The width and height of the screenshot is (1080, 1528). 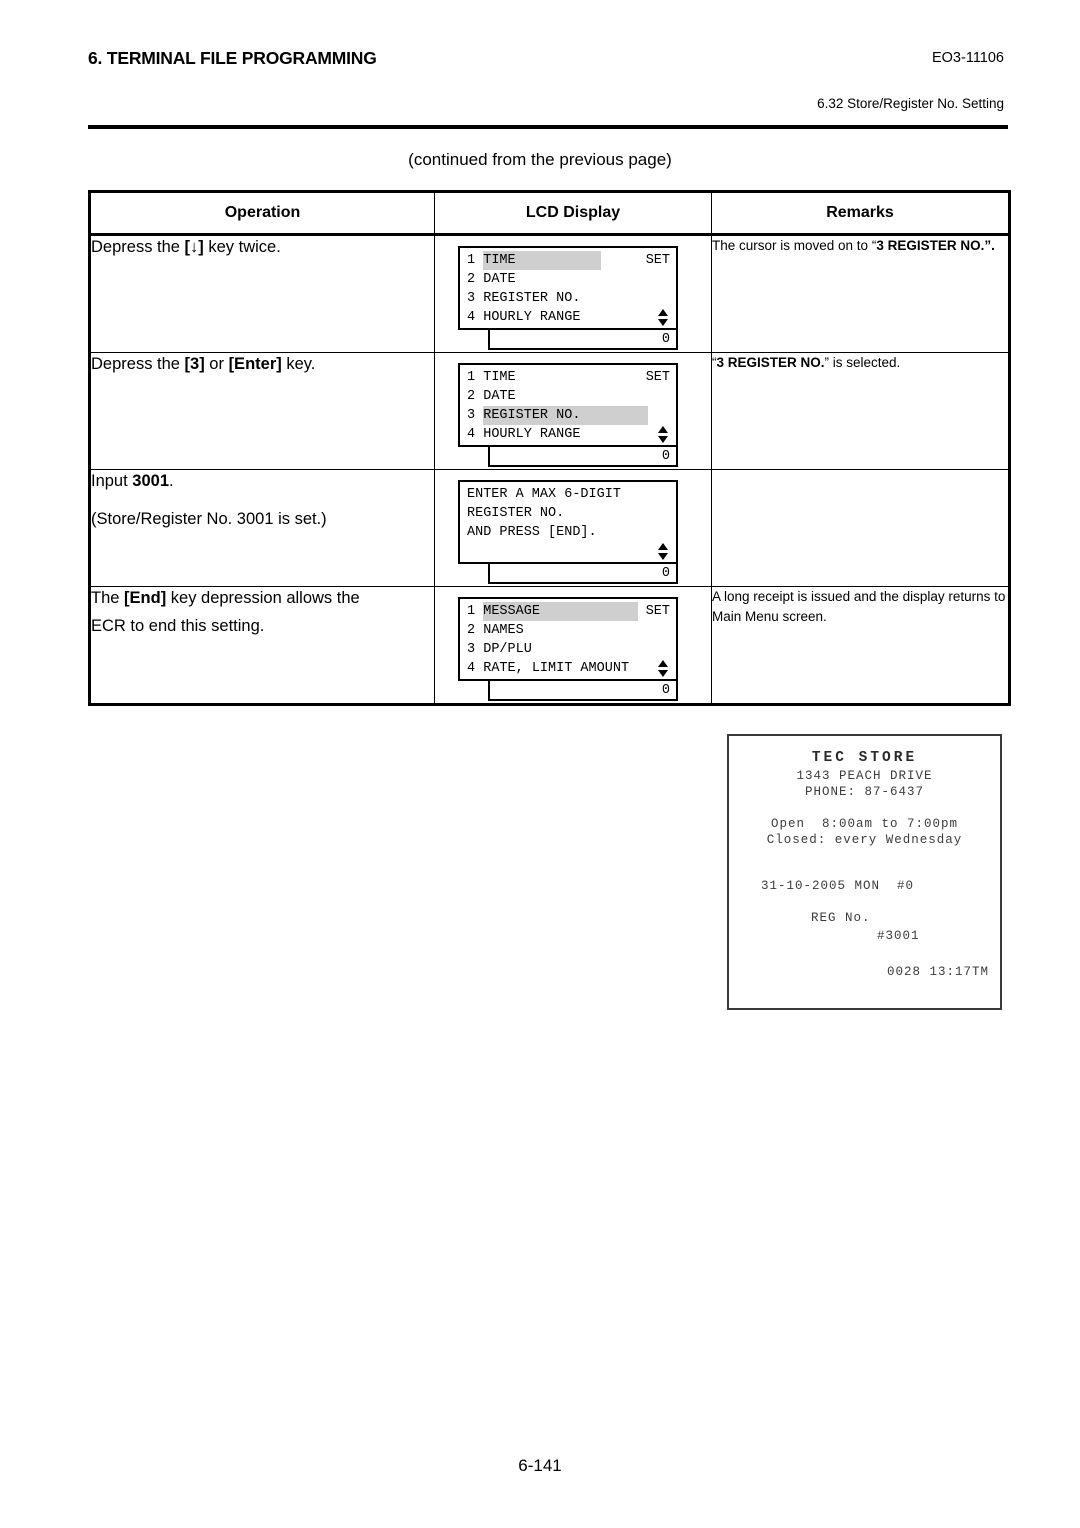 I want to click on lcd-item-label: DATE, so click(x=499, y=279).